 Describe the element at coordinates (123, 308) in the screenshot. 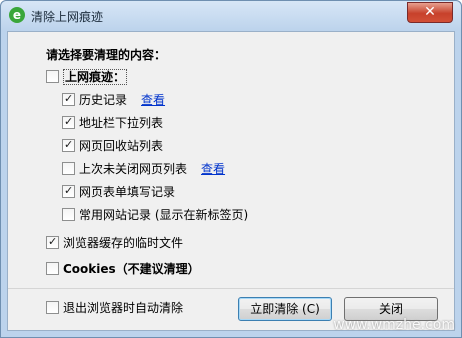

I see `auto-clear-label: 退出浏览器时自动清除` at that location.